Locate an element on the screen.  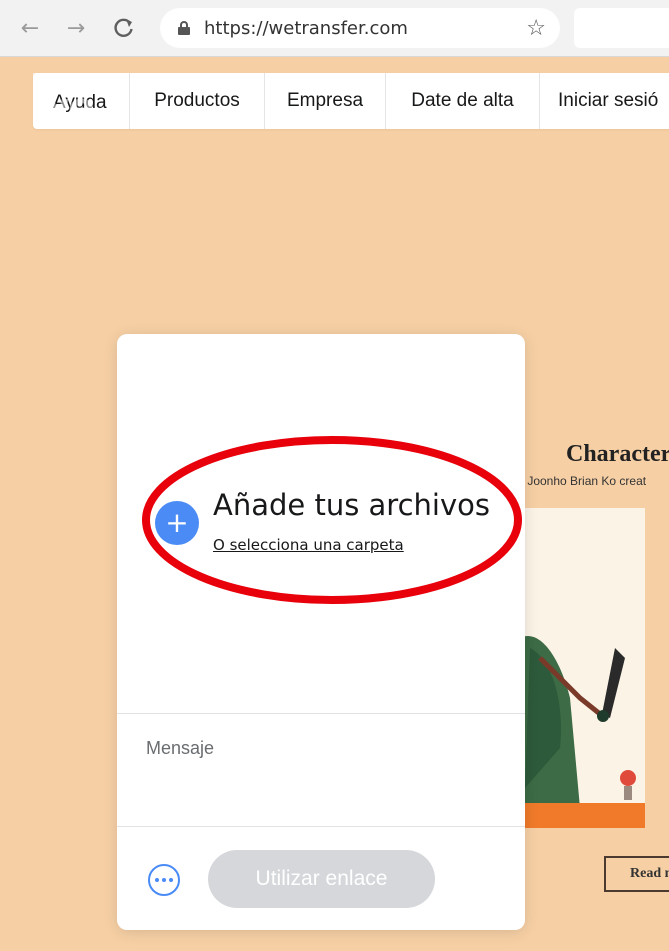
add-files-button: + is located at coordinates (177, 523).